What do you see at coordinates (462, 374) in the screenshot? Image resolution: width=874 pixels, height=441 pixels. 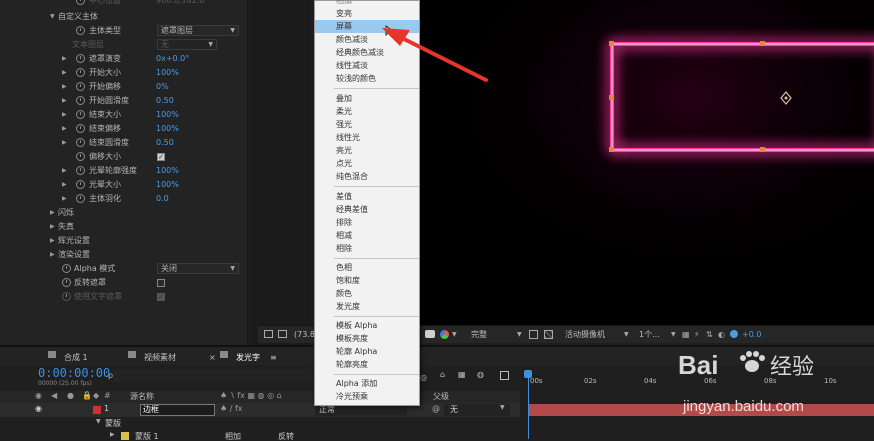 I see `frame-blending-icon: ▦` at bounding box center [462, 374].